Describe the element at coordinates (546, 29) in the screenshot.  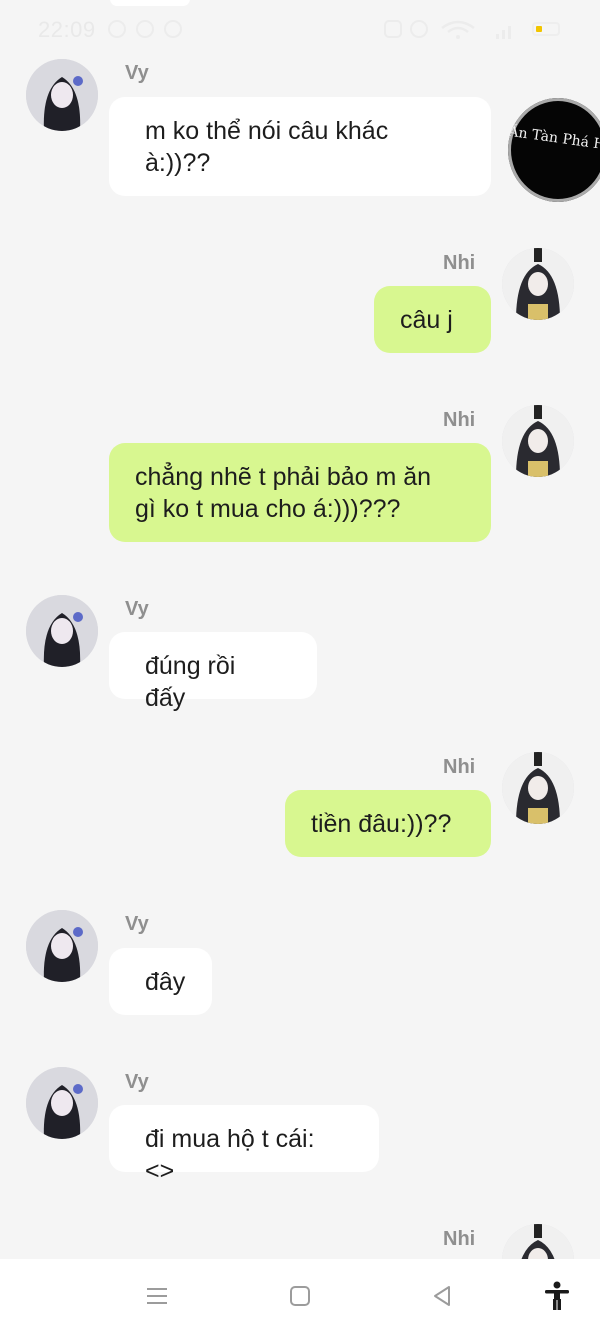
I see `battery-icon` at that location.